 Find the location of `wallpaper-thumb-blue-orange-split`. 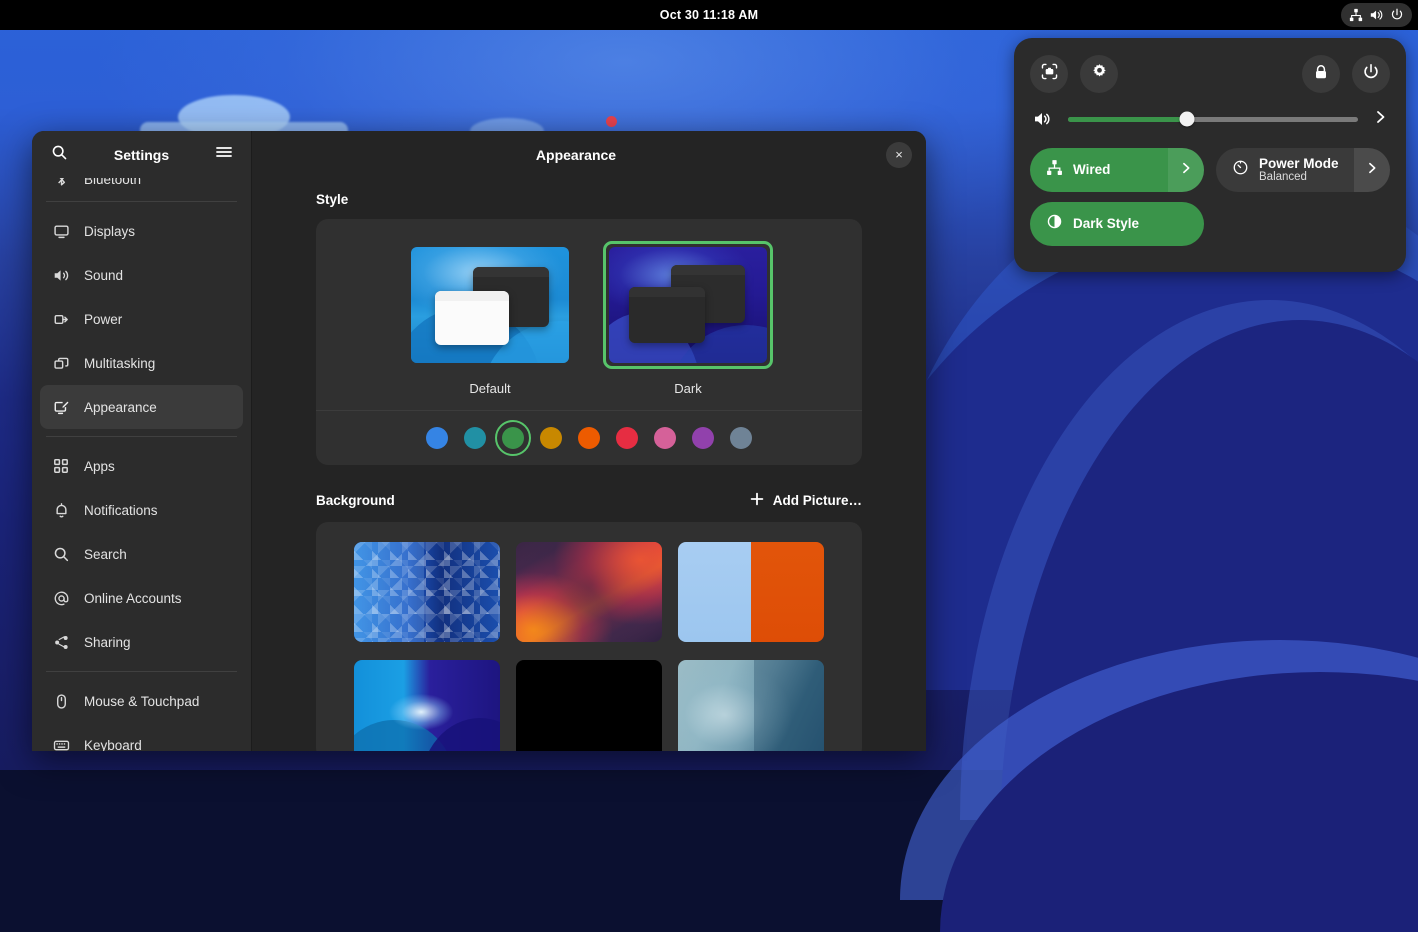

wallpaper-thumb-blue-orange-split is located at coordinates (751, 592).